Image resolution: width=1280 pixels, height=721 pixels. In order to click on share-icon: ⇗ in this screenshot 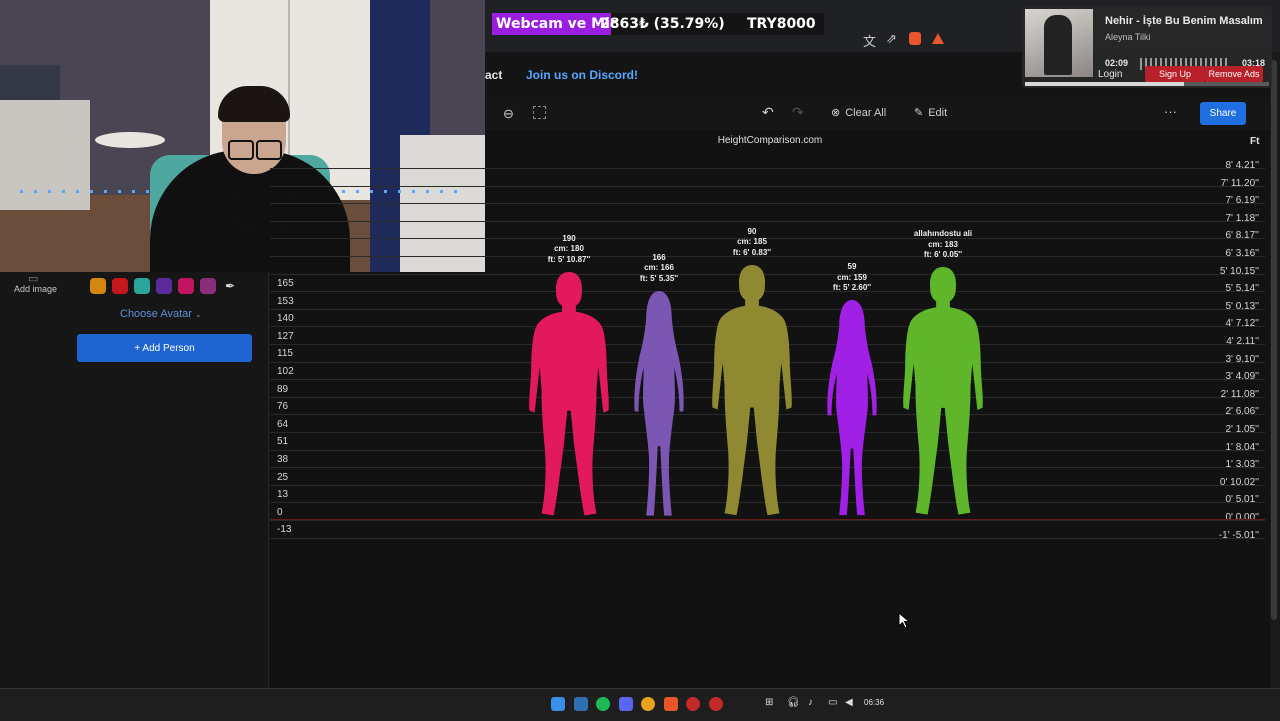, I will do `click(891, 39)`.